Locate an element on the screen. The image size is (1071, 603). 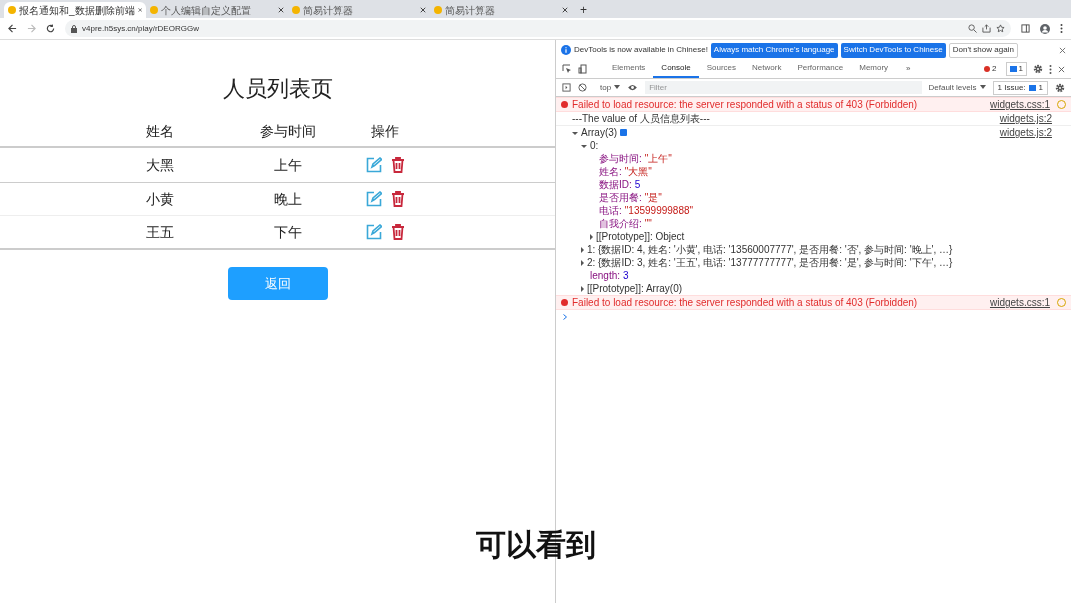
kebab-menu-icon is located at coordinates (1050, 69).